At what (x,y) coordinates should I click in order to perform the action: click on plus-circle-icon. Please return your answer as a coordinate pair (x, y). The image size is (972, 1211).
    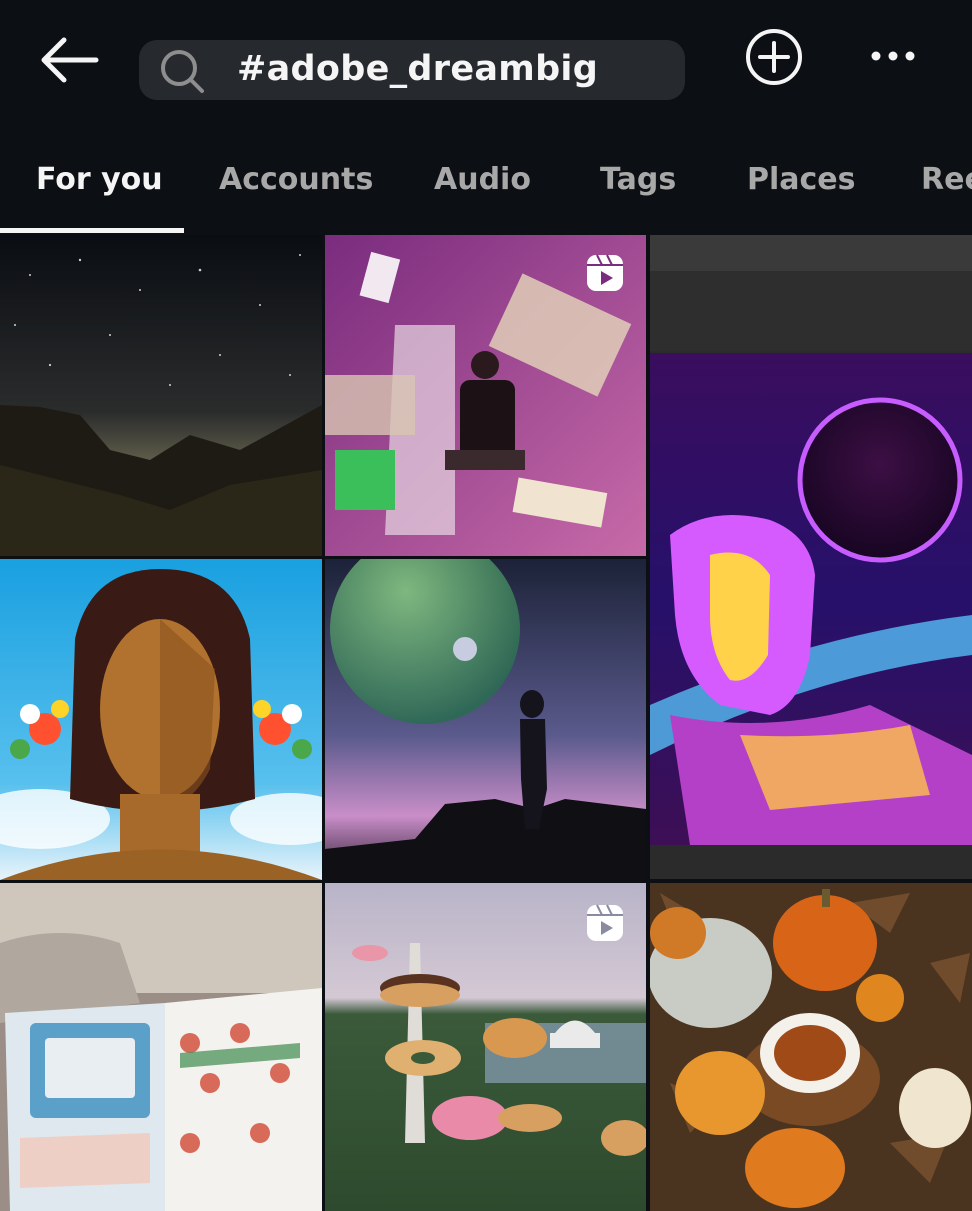
    Looking at the image, I should click on (774, 57).